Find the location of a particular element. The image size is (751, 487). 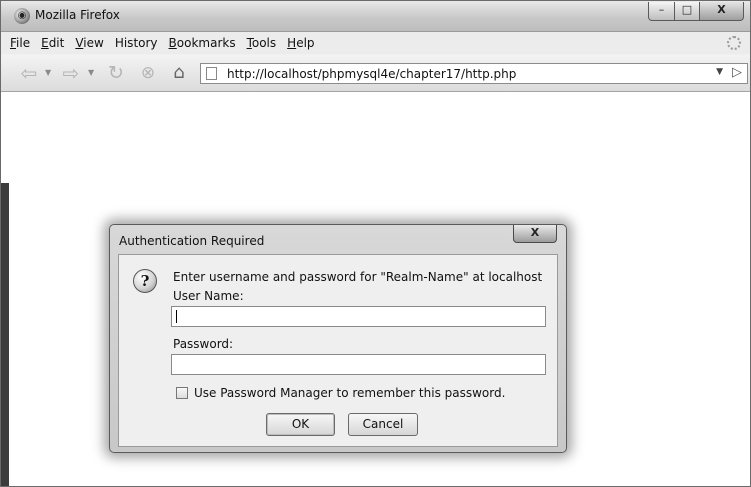

text-caret is located at coordinates (176, 316).